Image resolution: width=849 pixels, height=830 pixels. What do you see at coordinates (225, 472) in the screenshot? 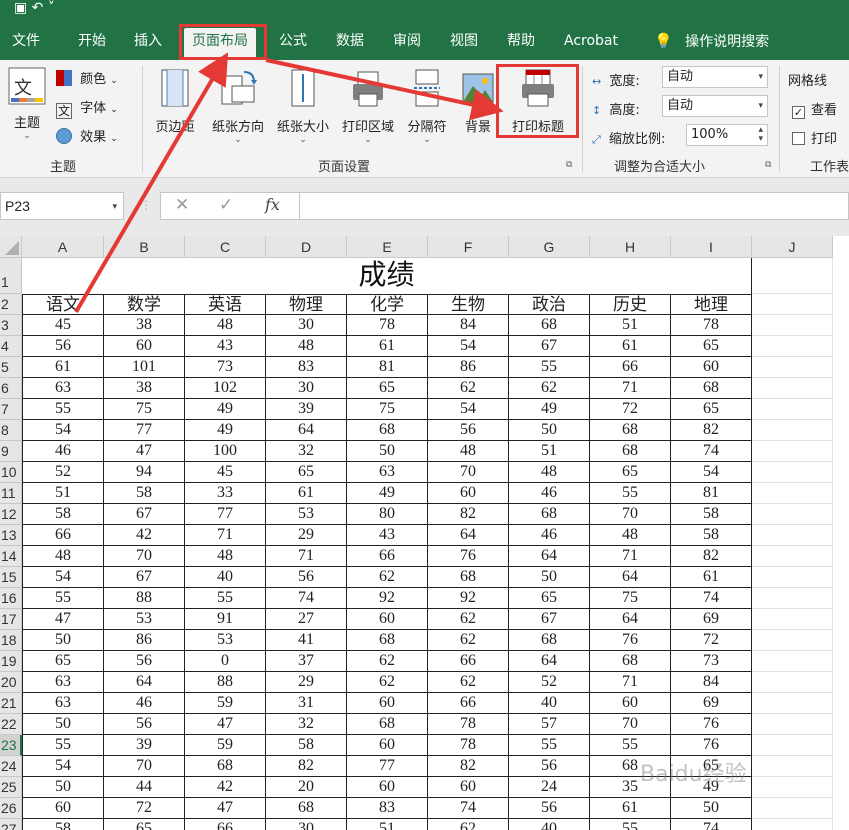
I see `score-cell: 45` at bounding box center [225, 472].